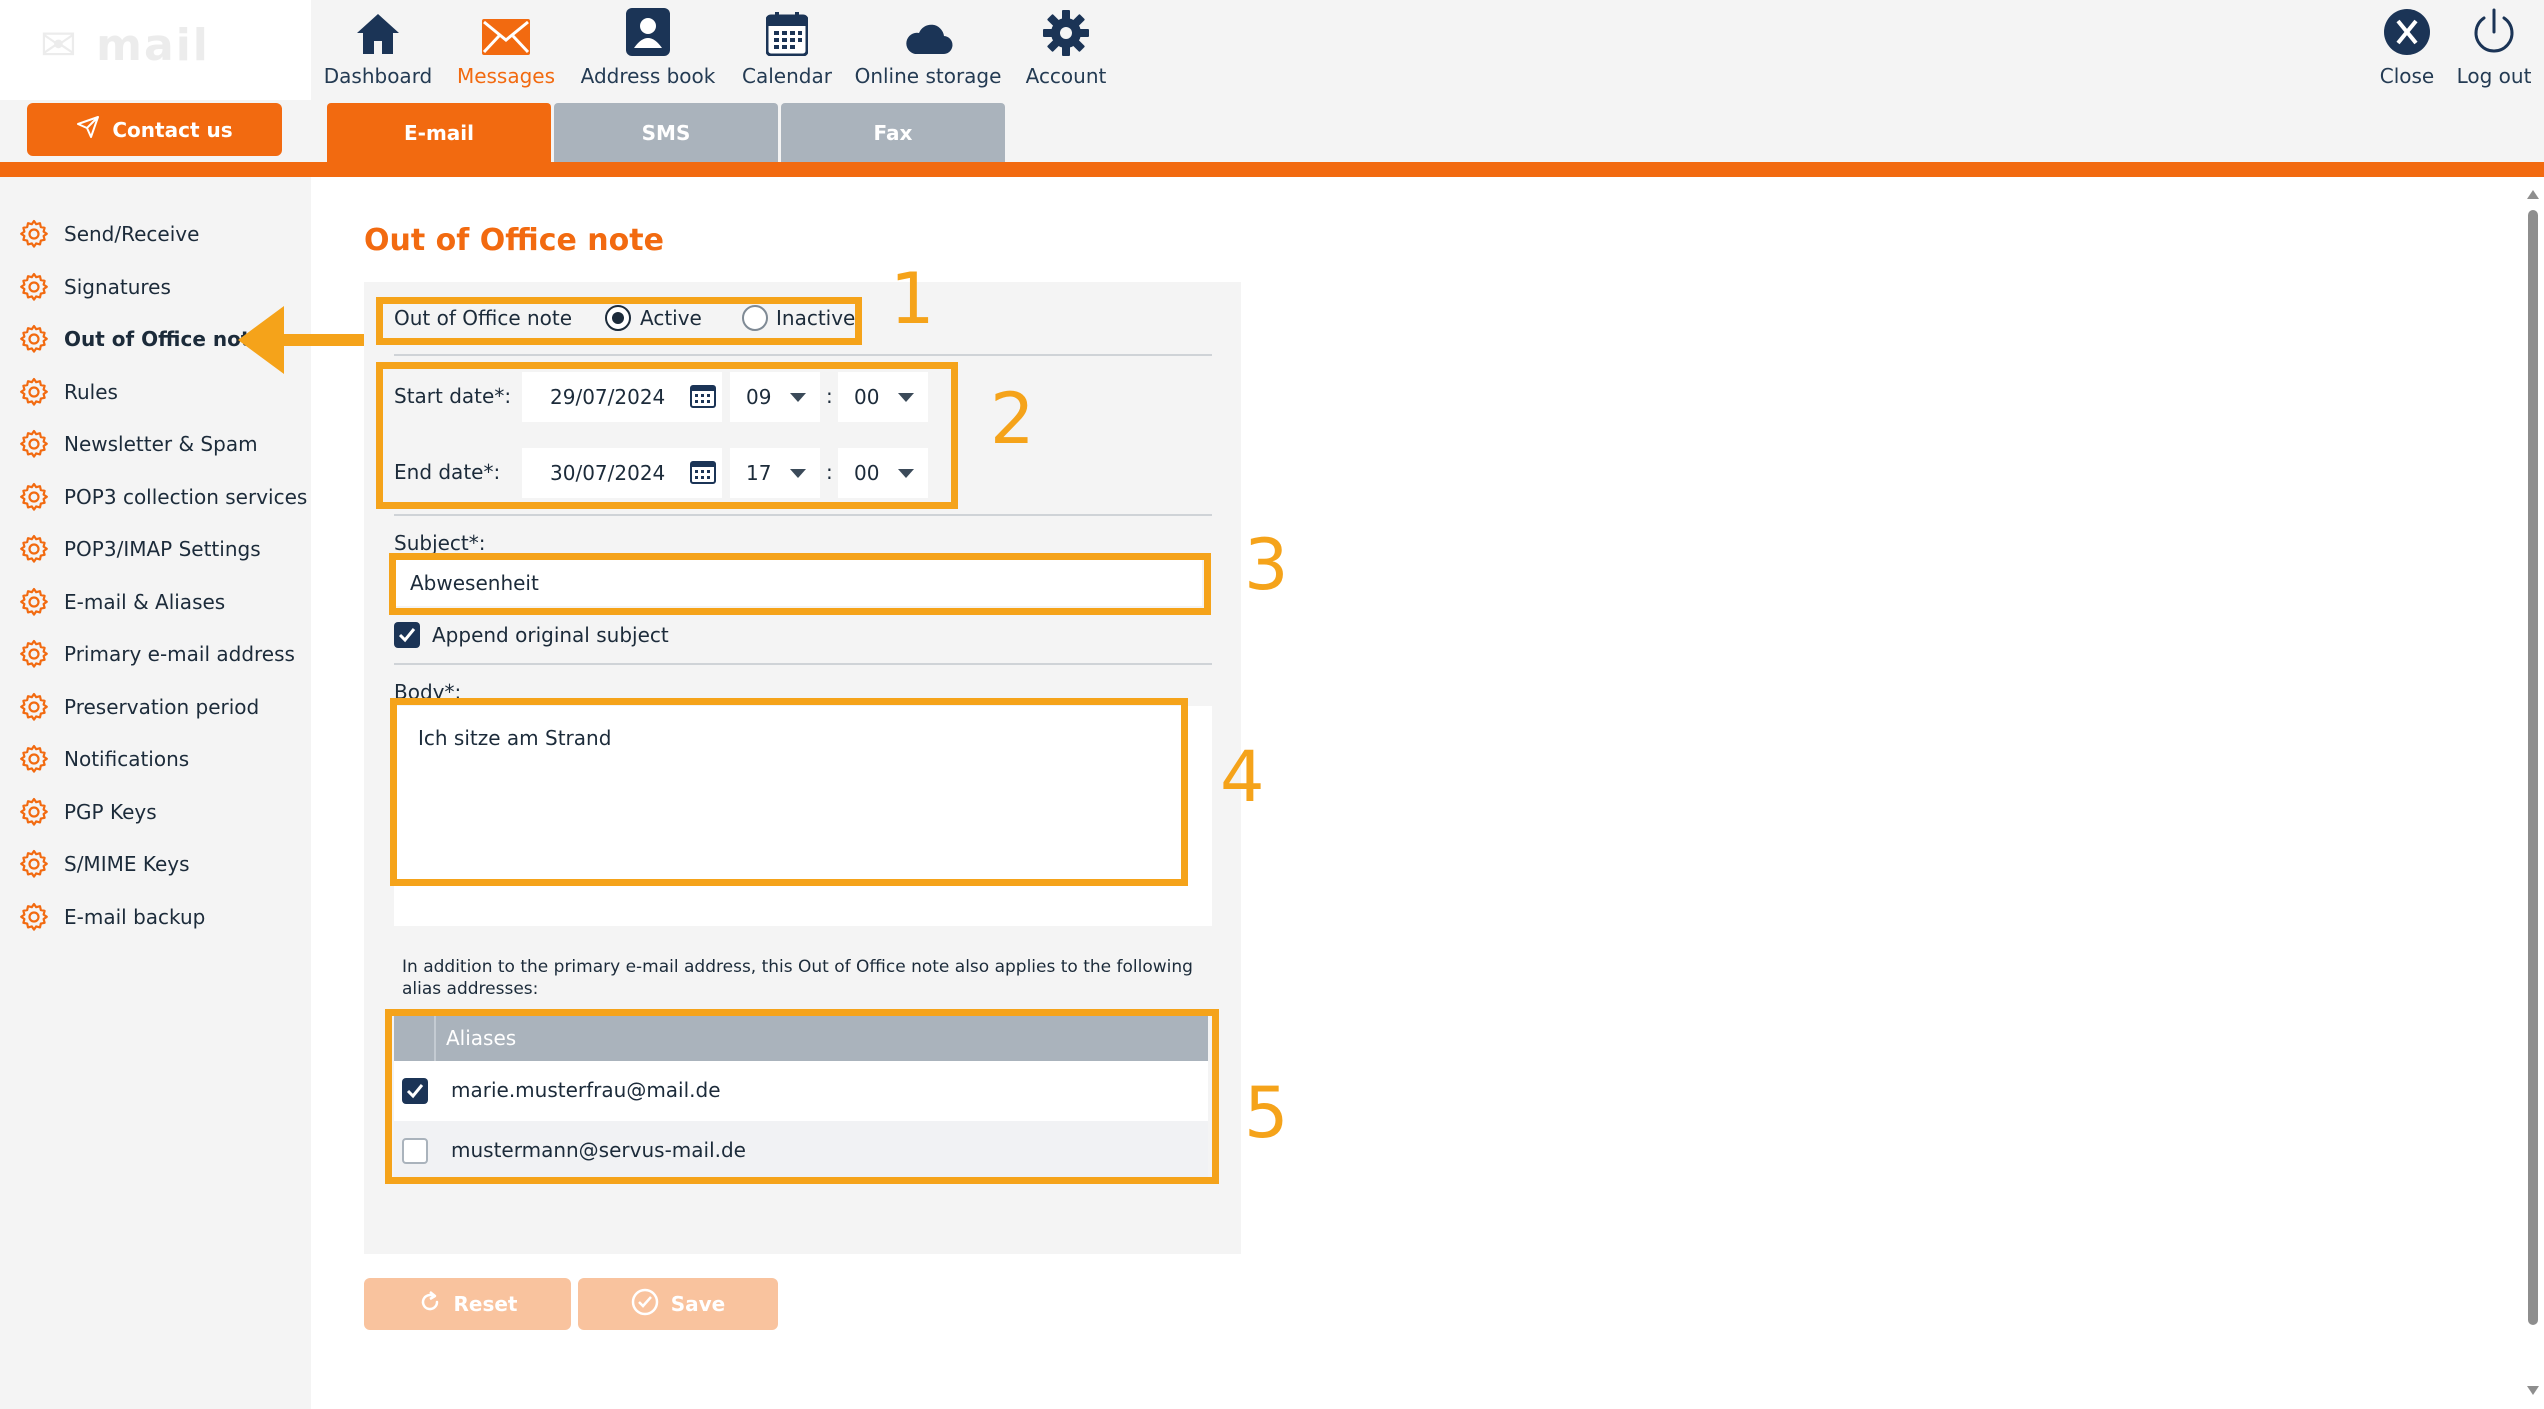 Image resolution: width=2544 pixels, height=1409 pixels. What do you see at coordinates (1266, 565) in the screenshot?
I see `annotation-number-3: 3` at bounding box center [1266, 565].